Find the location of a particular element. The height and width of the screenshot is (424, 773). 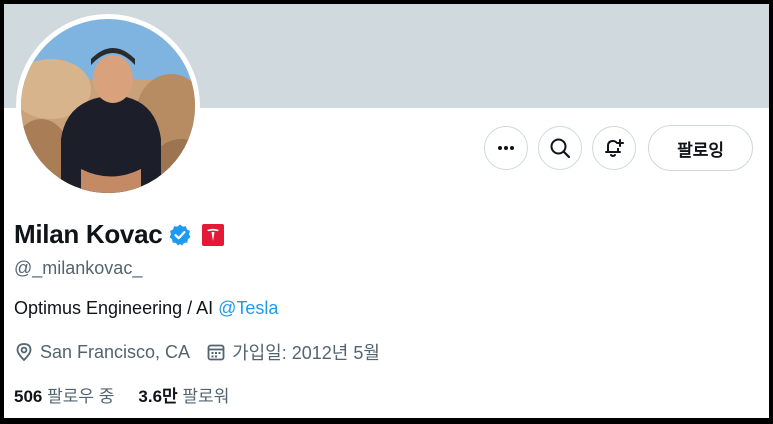

following-button: 팔로잉 is located at coordinates (700, 148).